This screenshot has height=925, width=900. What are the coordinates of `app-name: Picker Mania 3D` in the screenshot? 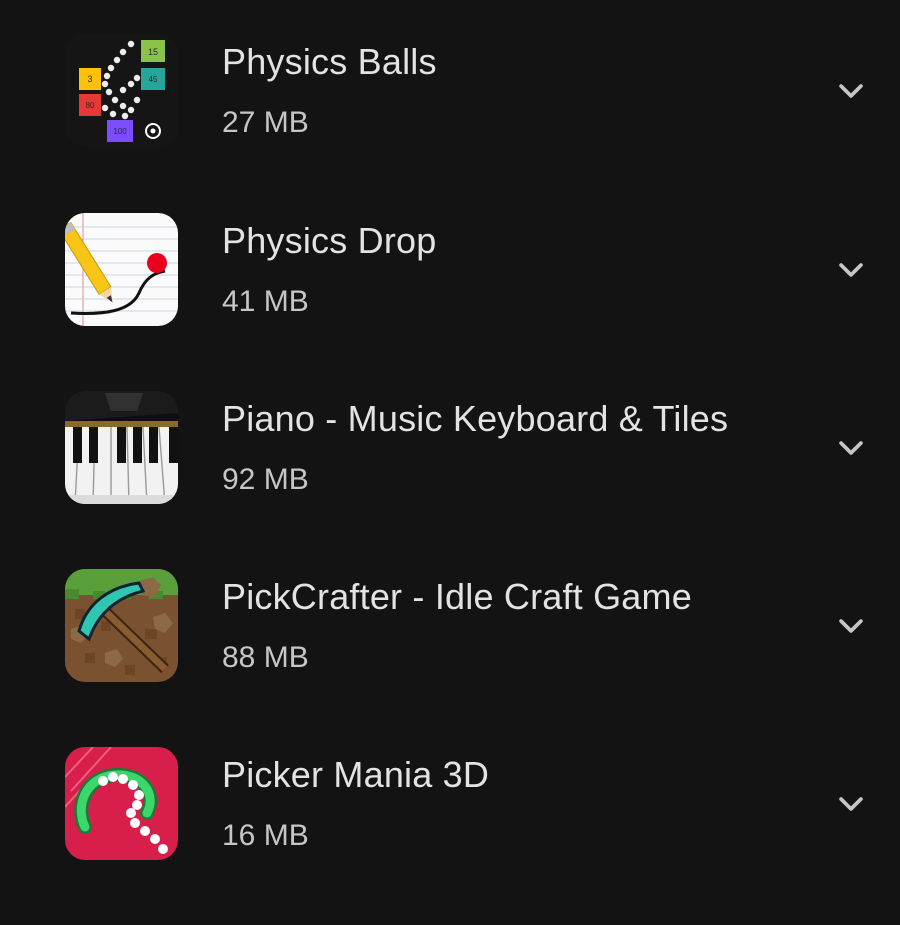 It's located at (356, 774).